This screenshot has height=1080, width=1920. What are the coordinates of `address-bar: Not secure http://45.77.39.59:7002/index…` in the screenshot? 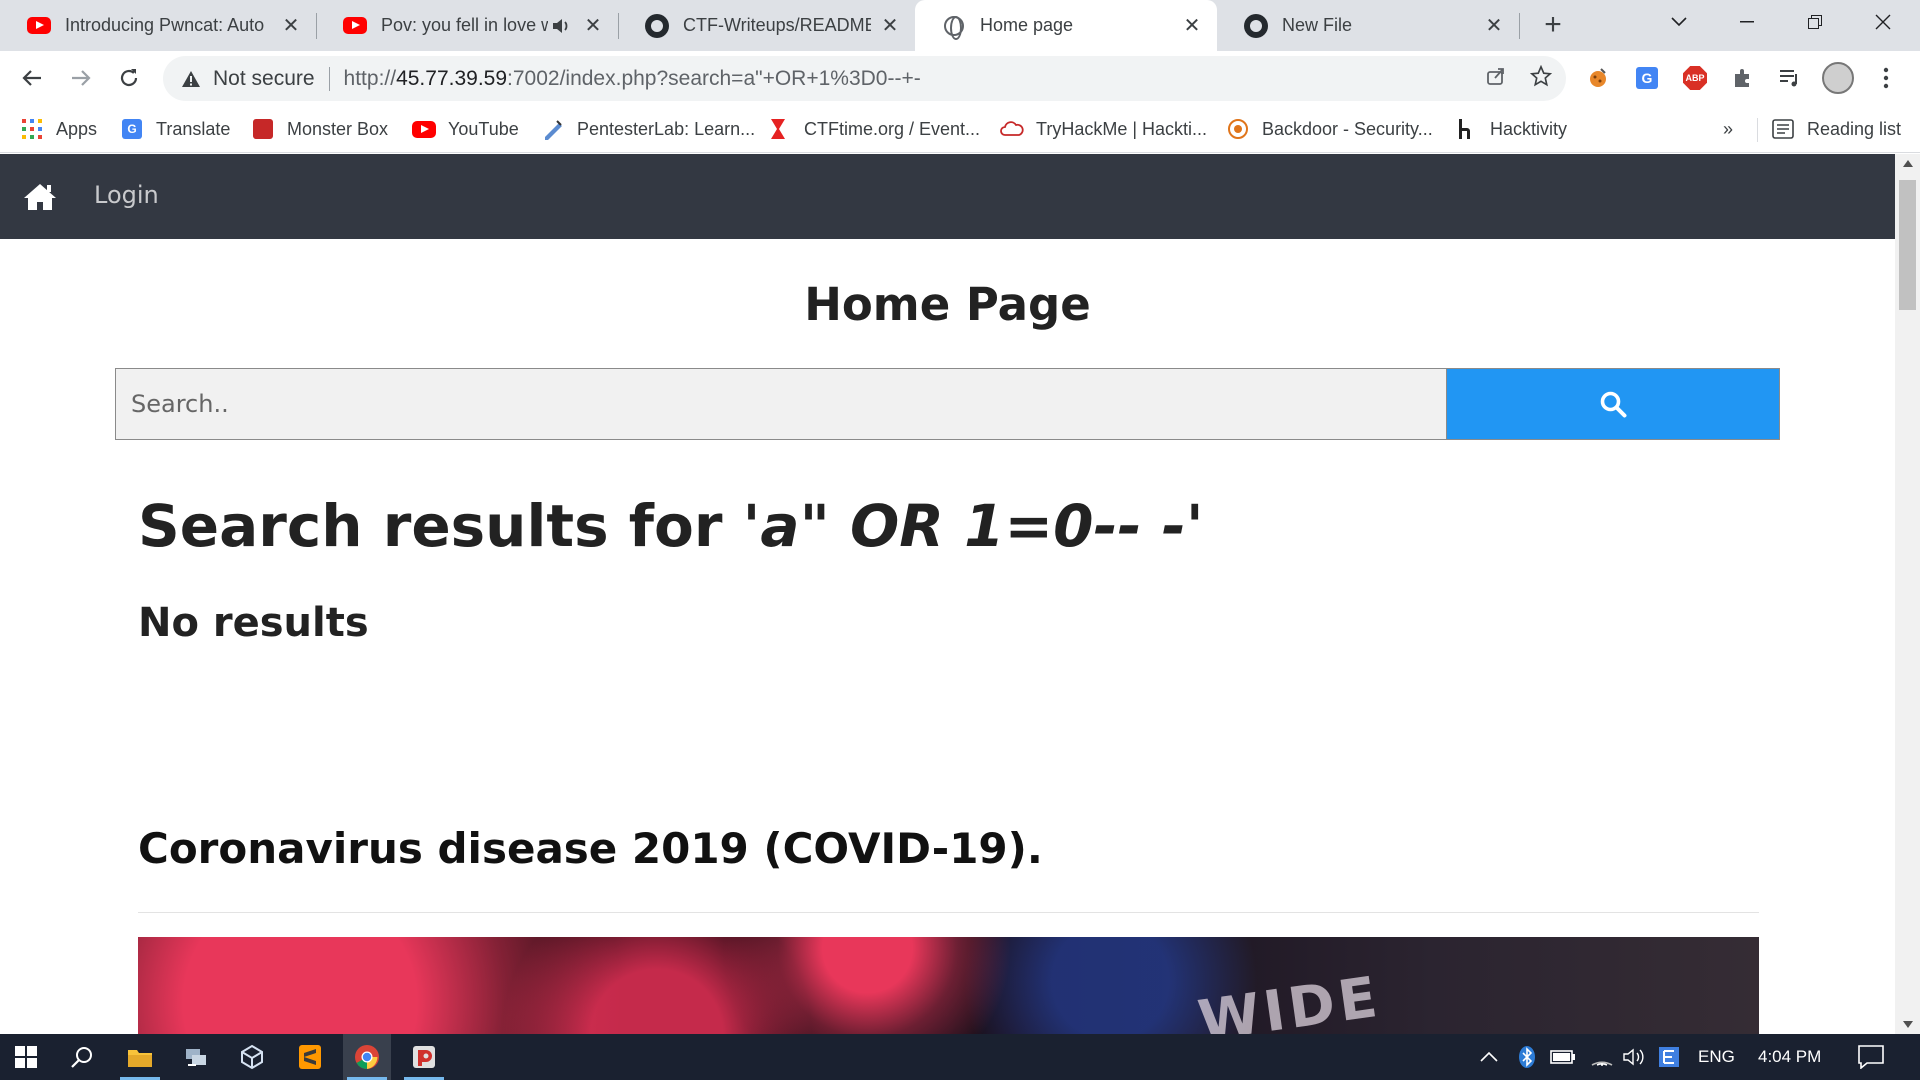 It's located at (864, 78).